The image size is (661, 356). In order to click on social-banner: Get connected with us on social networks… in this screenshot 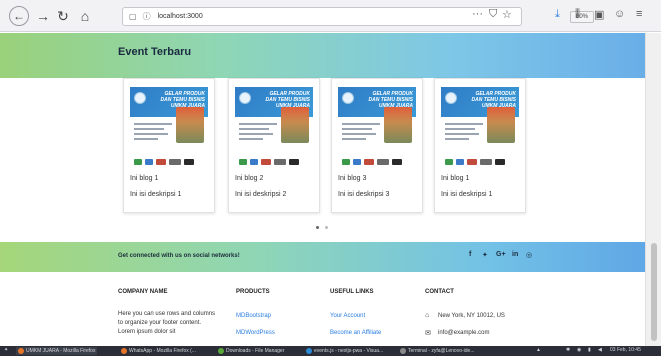, I will do `click(322, 257)`.